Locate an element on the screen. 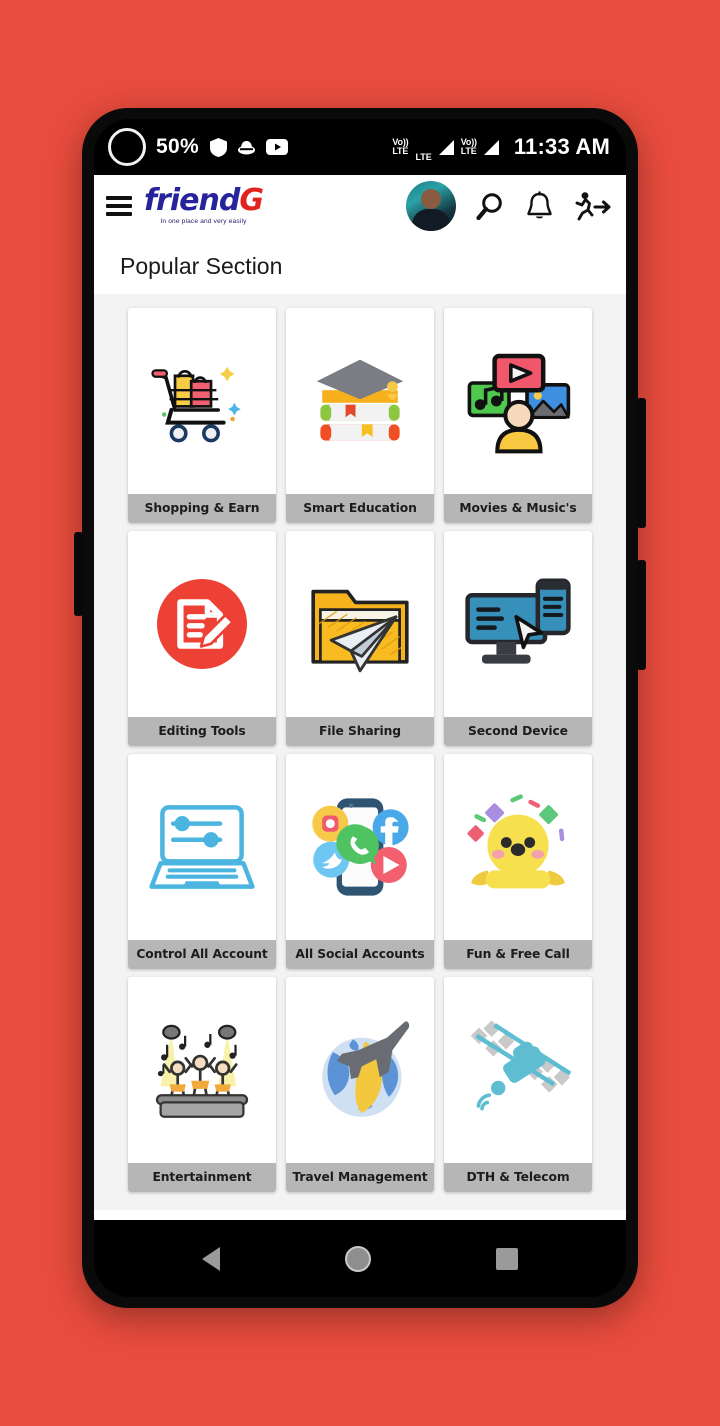 The width and height of the screenshot is (720, 1426). card-control-all-account: Control All Account is located at coordinates (202, 861).